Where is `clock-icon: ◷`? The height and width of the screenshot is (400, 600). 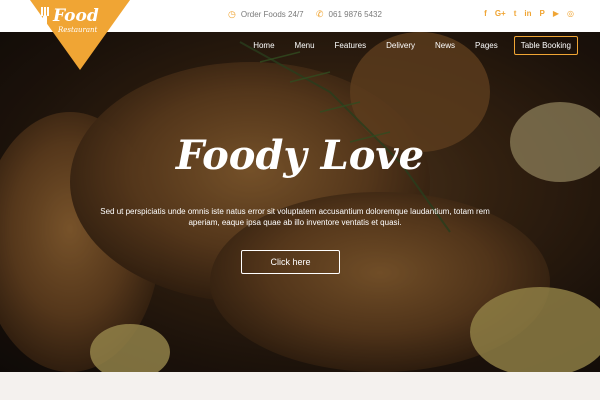 clock-icon: ◷ is located at coordinates (232, 14).